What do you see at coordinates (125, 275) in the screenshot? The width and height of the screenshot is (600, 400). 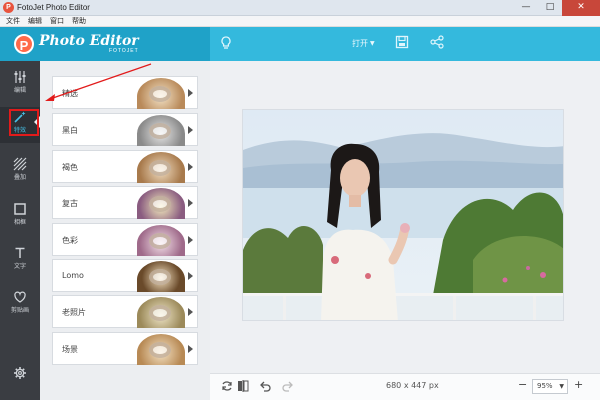 I see `effect-item-lomo: Lomo` at bounding box center [125, 275].